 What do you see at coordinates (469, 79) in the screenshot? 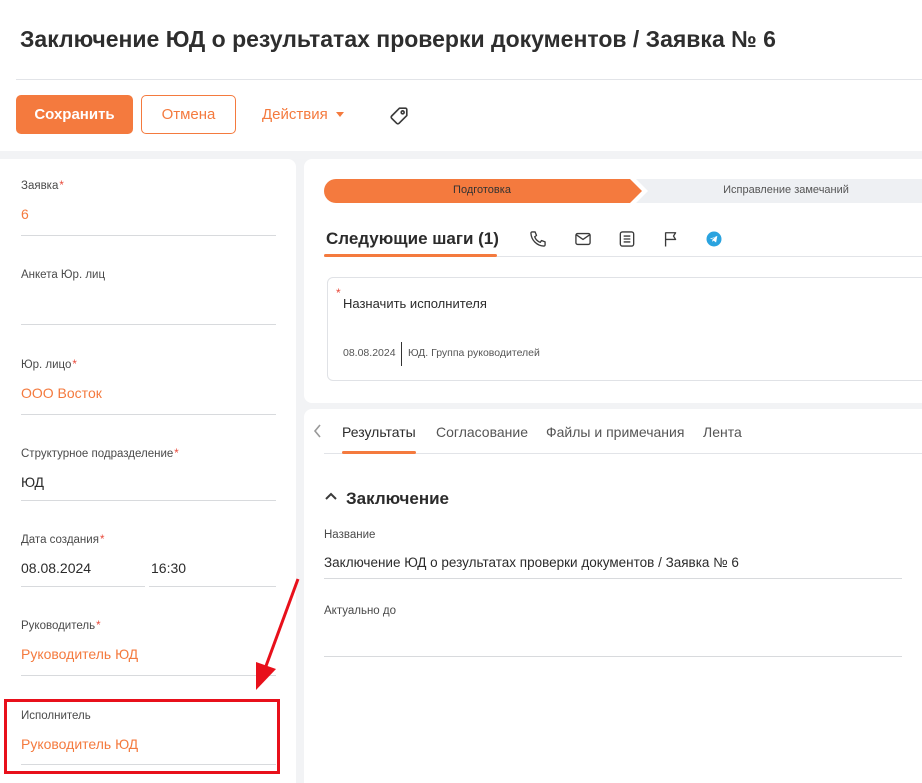
I see `header-divider` at bounding box center [469, 79].